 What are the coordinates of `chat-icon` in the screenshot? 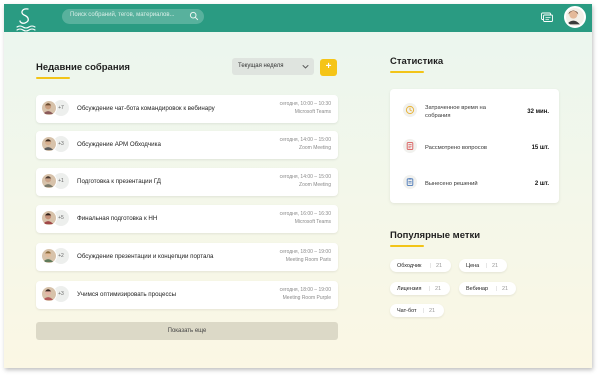 It's located at (547, 17).